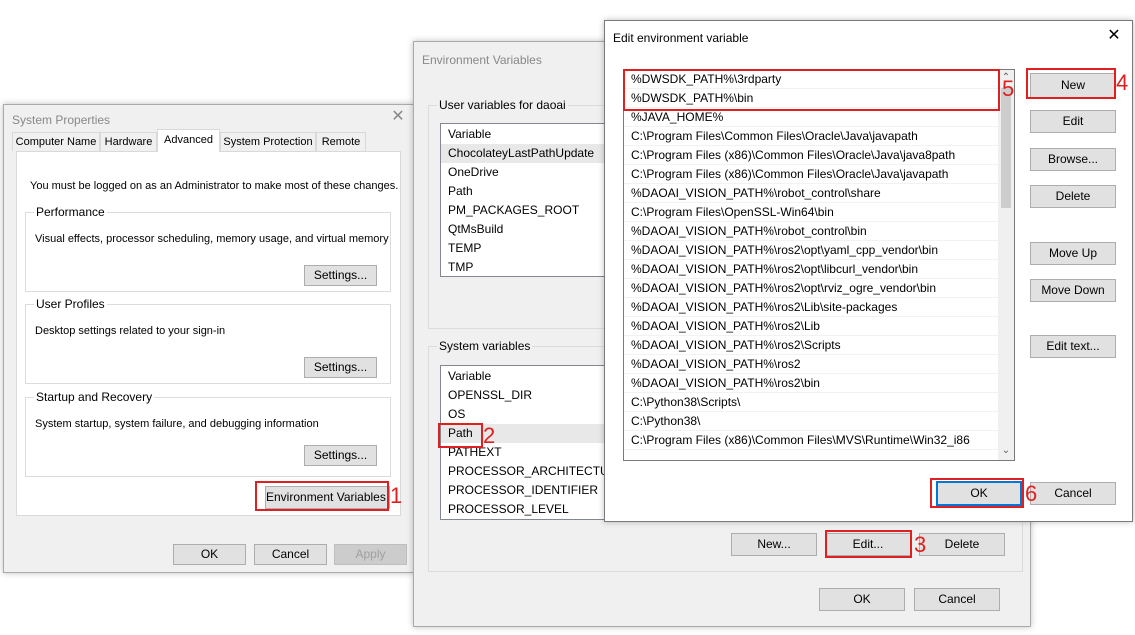 This screenshot has width=1135, height=635. What do you see at coordinates (962, 544) in the screenshot?
I see `system-delete-button: Delete` at bounding box center [962, 544].